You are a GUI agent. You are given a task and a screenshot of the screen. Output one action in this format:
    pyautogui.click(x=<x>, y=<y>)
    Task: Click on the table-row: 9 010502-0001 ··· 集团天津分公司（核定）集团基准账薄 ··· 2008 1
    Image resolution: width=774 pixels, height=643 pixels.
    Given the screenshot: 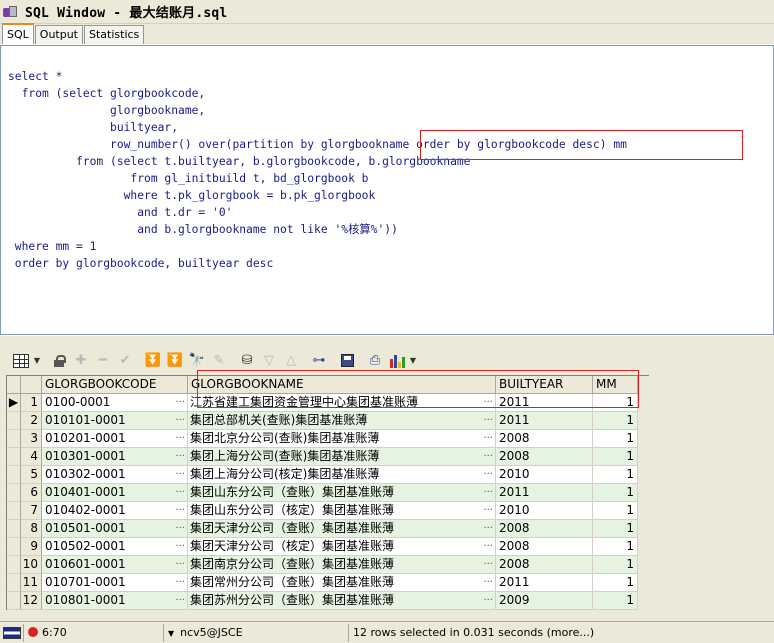 What is the action you would take?
    pyautogui.click(x=328, y=547)
    